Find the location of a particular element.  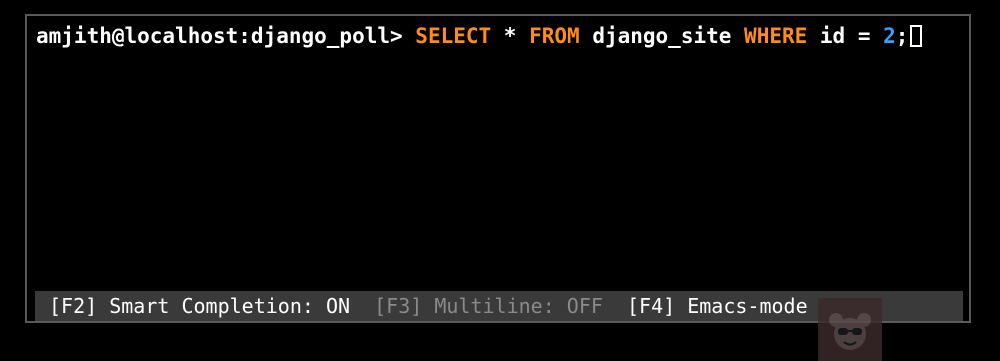

query-star: * is located at coordinates (510, 36).